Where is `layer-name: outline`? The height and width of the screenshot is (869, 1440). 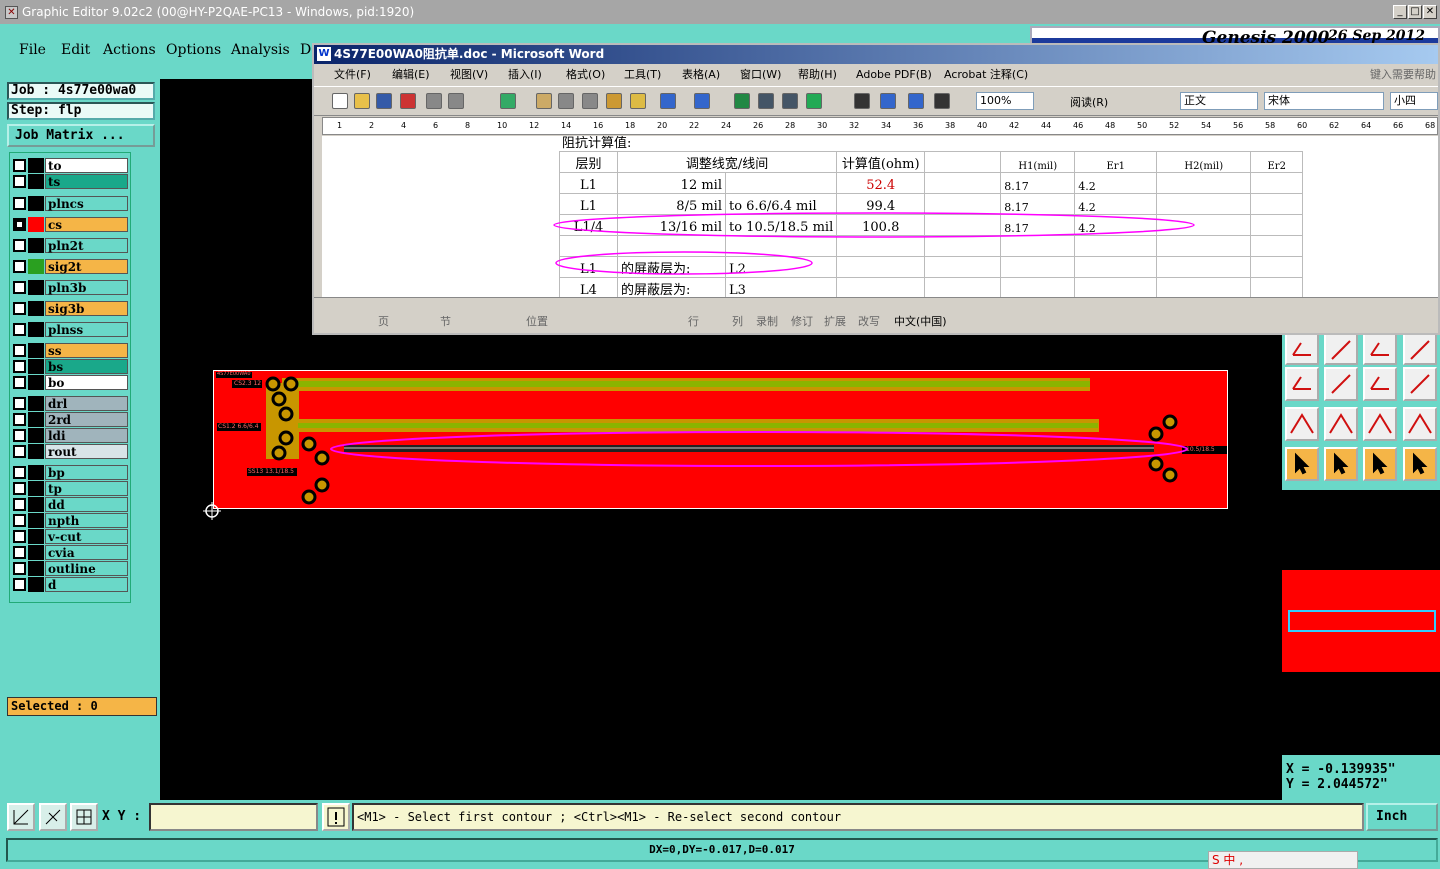 layer-name: outline is located at coordinates (86, 568).